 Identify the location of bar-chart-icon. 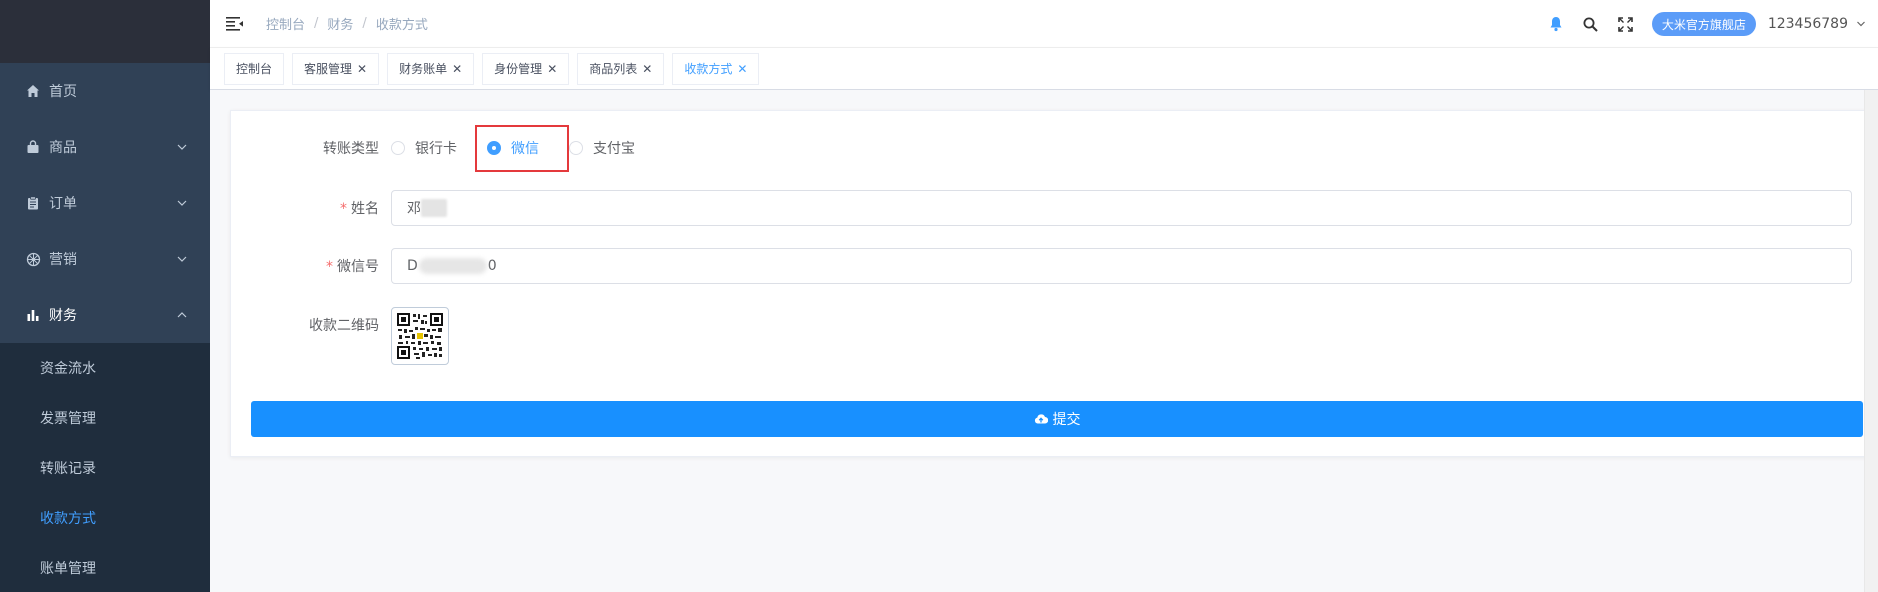
(33, 315).